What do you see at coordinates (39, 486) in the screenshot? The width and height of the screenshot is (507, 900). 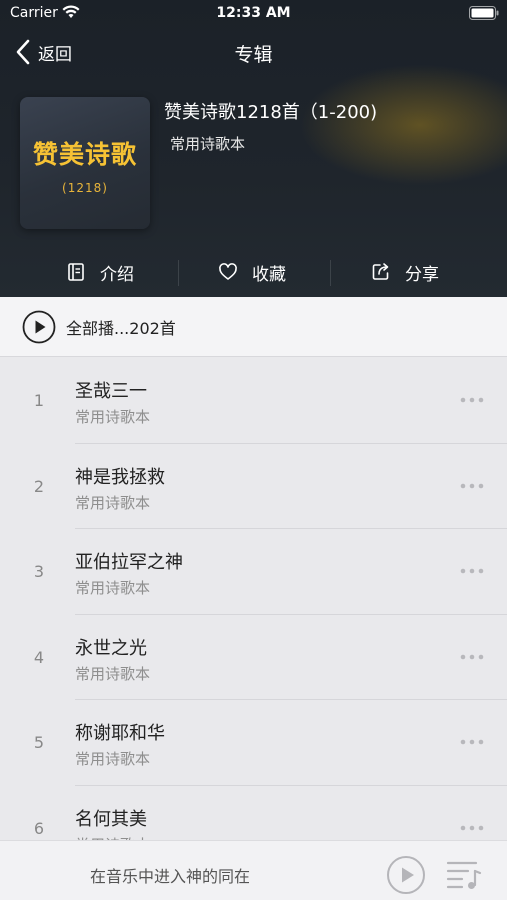 I see `song-number: 2` at bounding box center [39, 486].